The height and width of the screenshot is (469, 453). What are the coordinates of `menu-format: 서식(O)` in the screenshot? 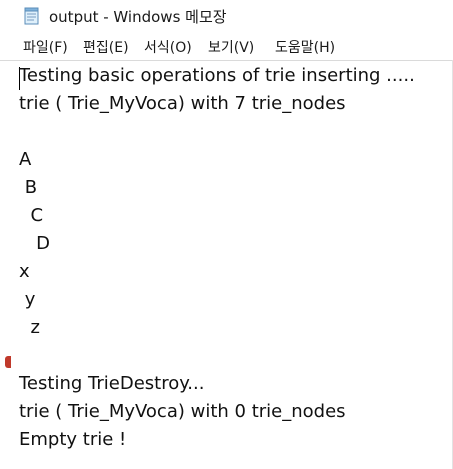 It's located at (168, 47).